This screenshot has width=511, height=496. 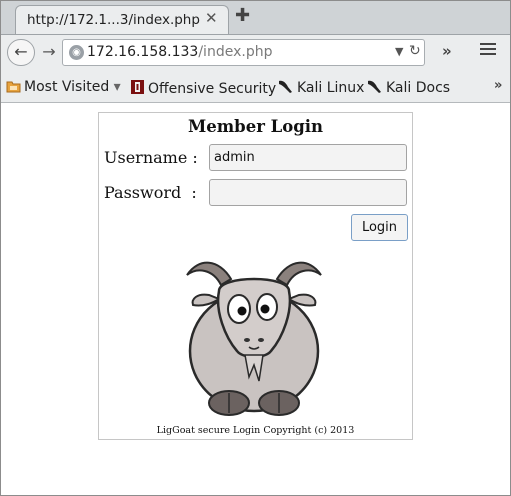 I want to click on copyright-text: LigGoat secure Login Copyright (c) 2013, so click(x=255, y=430).